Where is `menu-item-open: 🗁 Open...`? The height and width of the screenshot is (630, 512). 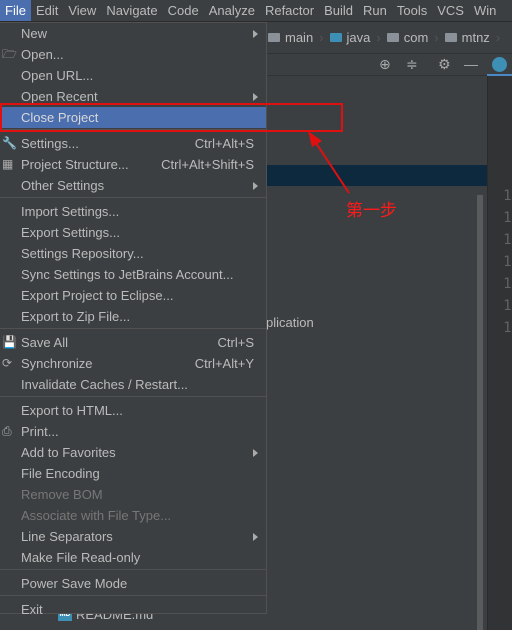 menu-item-open: 🗁 Open... is located at coordinates (133, 54).